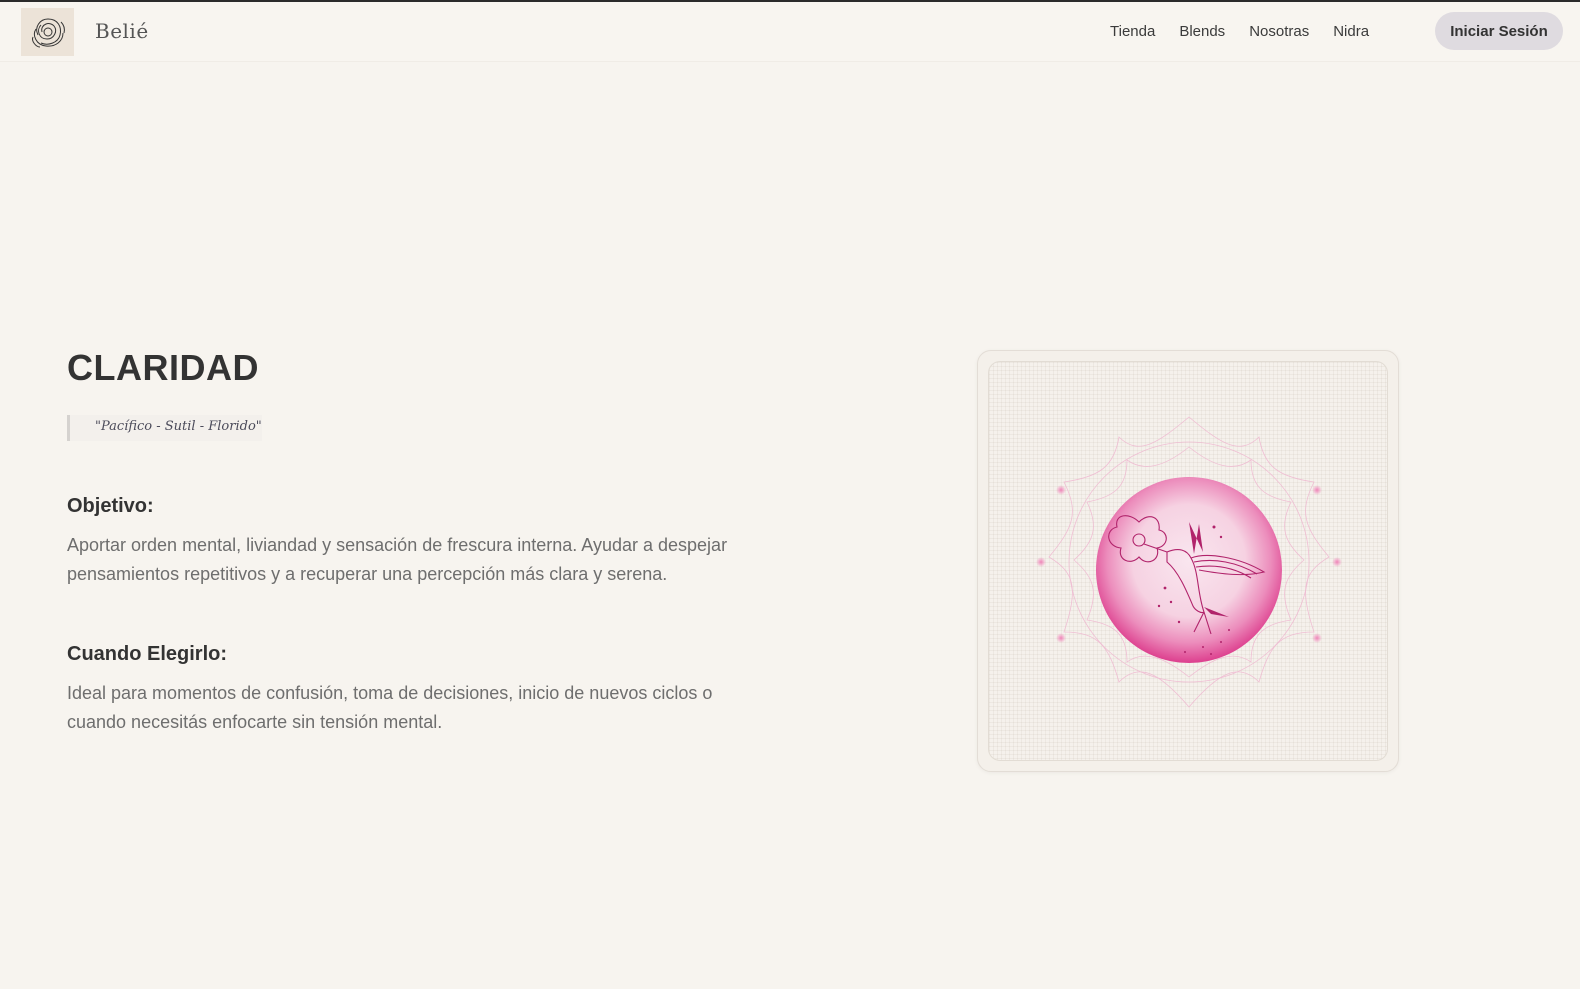 Image resolution: width=1580 pixels, height=989 pixels. I want to click on blend-image-card, so click(1188, 561).